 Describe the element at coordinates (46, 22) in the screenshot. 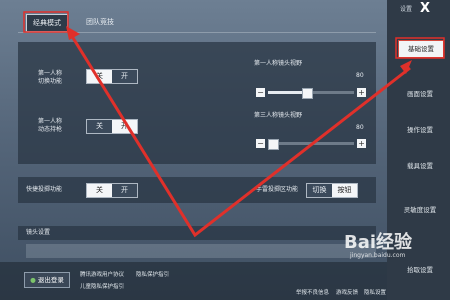

I see `highlight-box-tab` at that location.